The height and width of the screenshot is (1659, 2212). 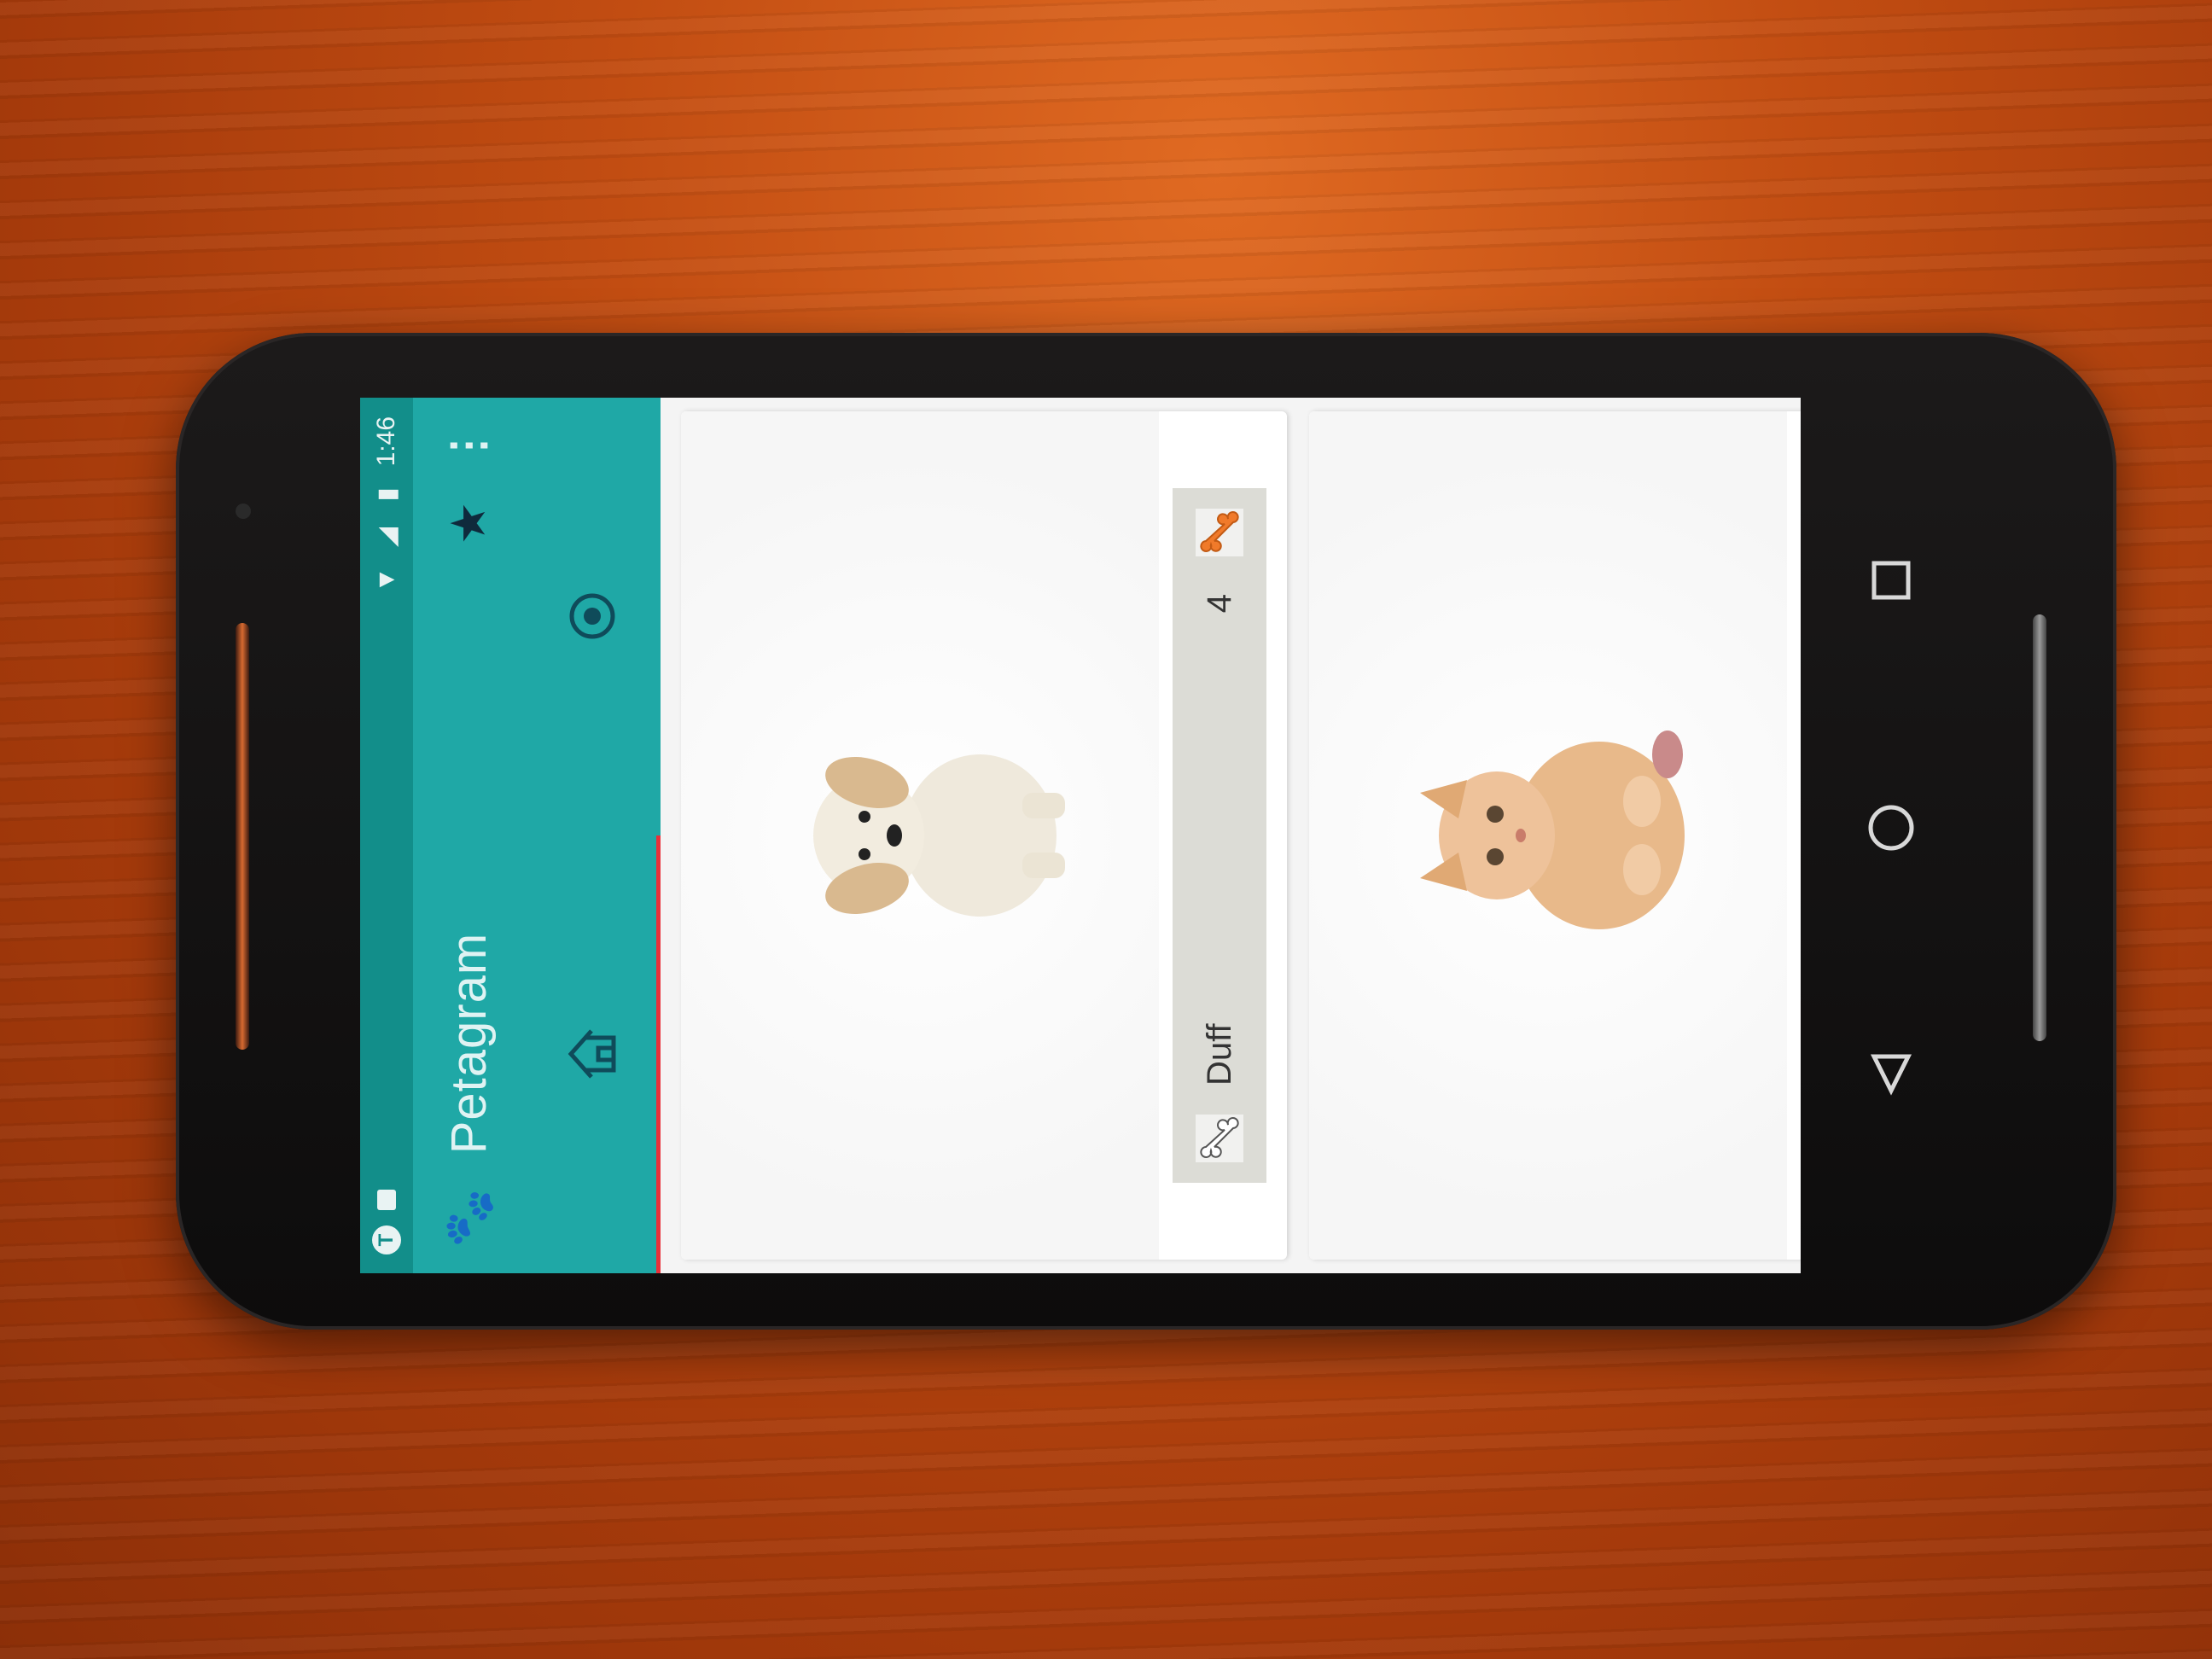 What do you see at coordinates (1219, 835) in the screenshot?
I see `pet-info-bar: Duff 4` at bounding box center [1219, 835].